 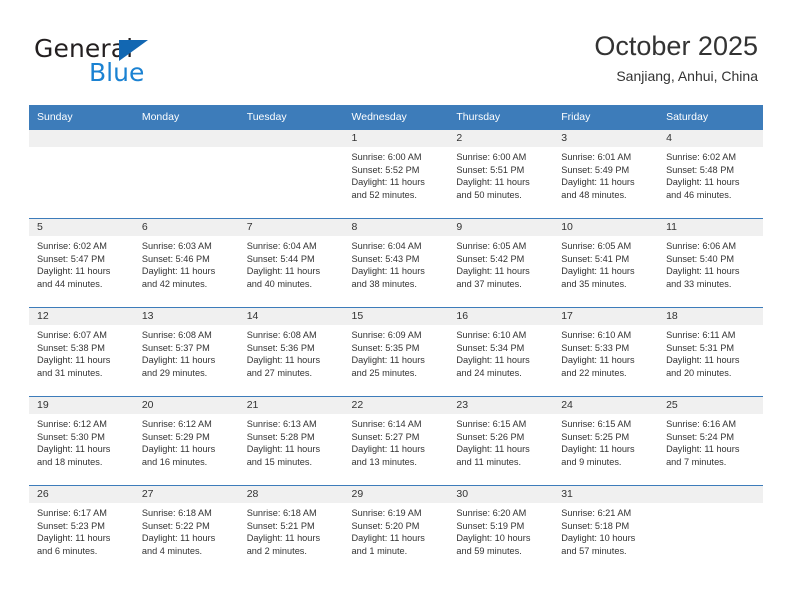 What do you see at coordinates (281, 424) in the screenshot?
I see `sunrise-text: Sunrise: 6:13 AM` at bounding box center [281, 424].